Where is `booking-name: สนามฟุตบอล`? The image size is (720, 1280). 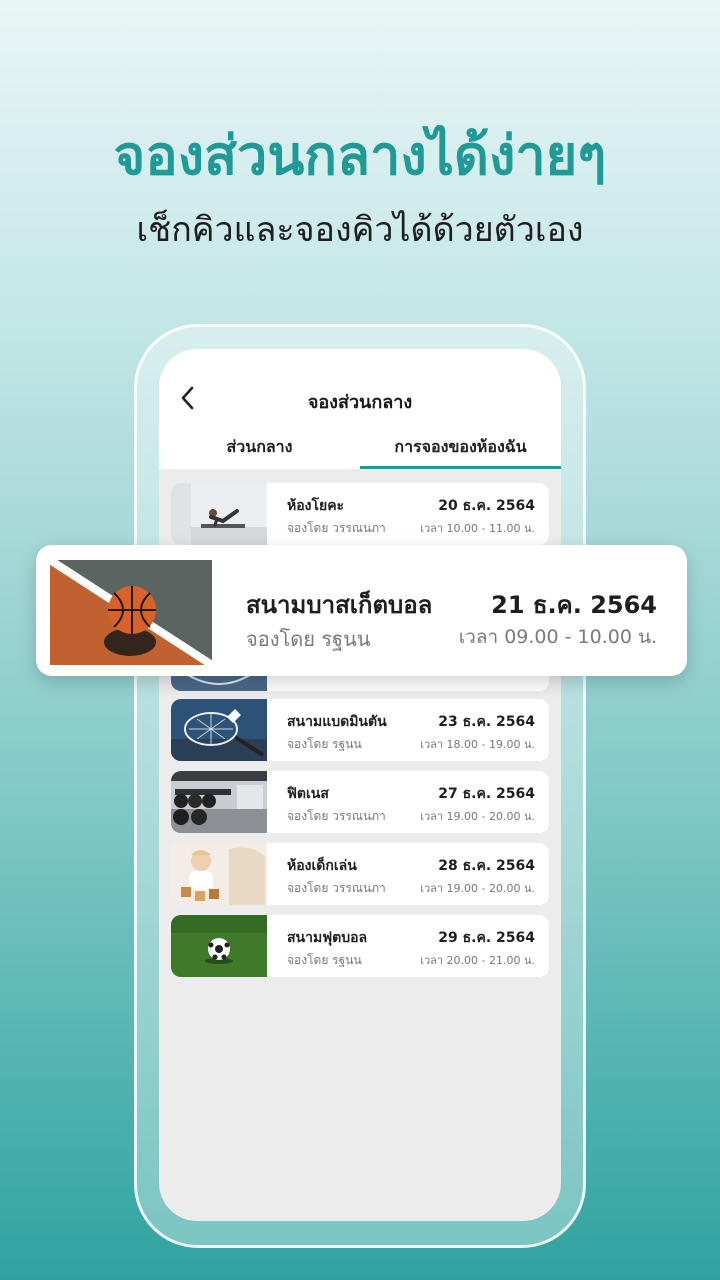
booking-name: สนามฟุตบอล is located at coordinates (327, 938).